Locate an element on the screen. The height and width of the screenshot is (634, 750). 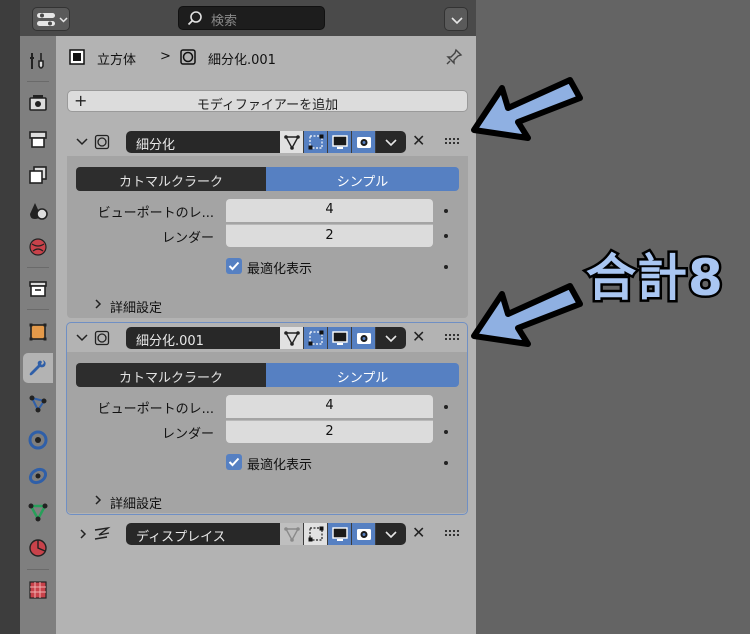
search-placeholder: 検索 is located at coordinates (224, 21).